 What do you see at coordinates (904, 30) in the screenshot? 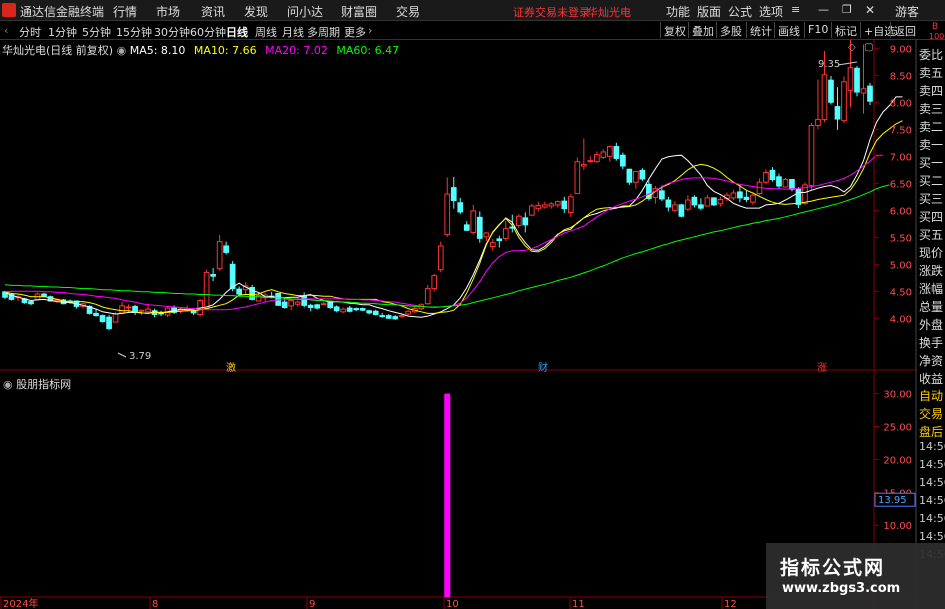
I see `btn-back: 返回` at bounding box center [904, 30].